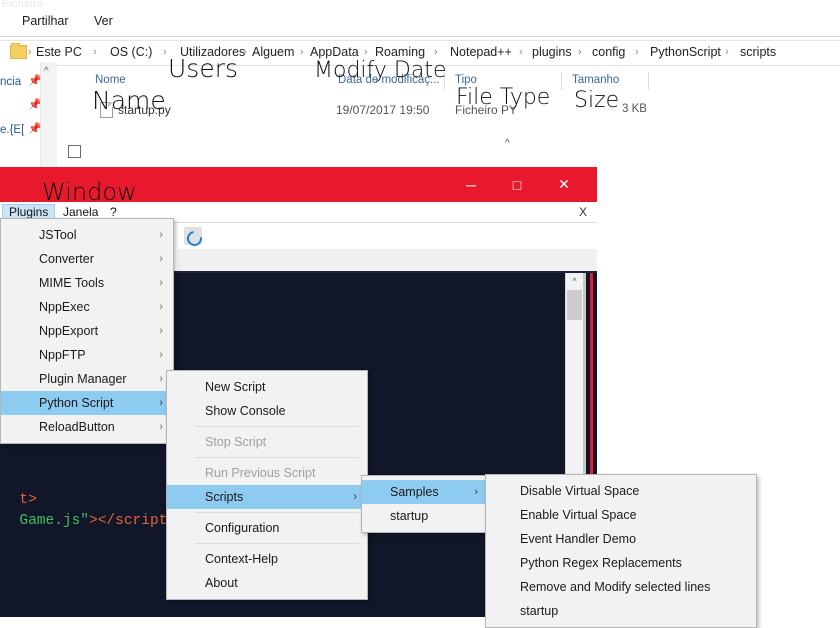  I want to click on ribbon-tab-ver: Ver, so click(103, 21).